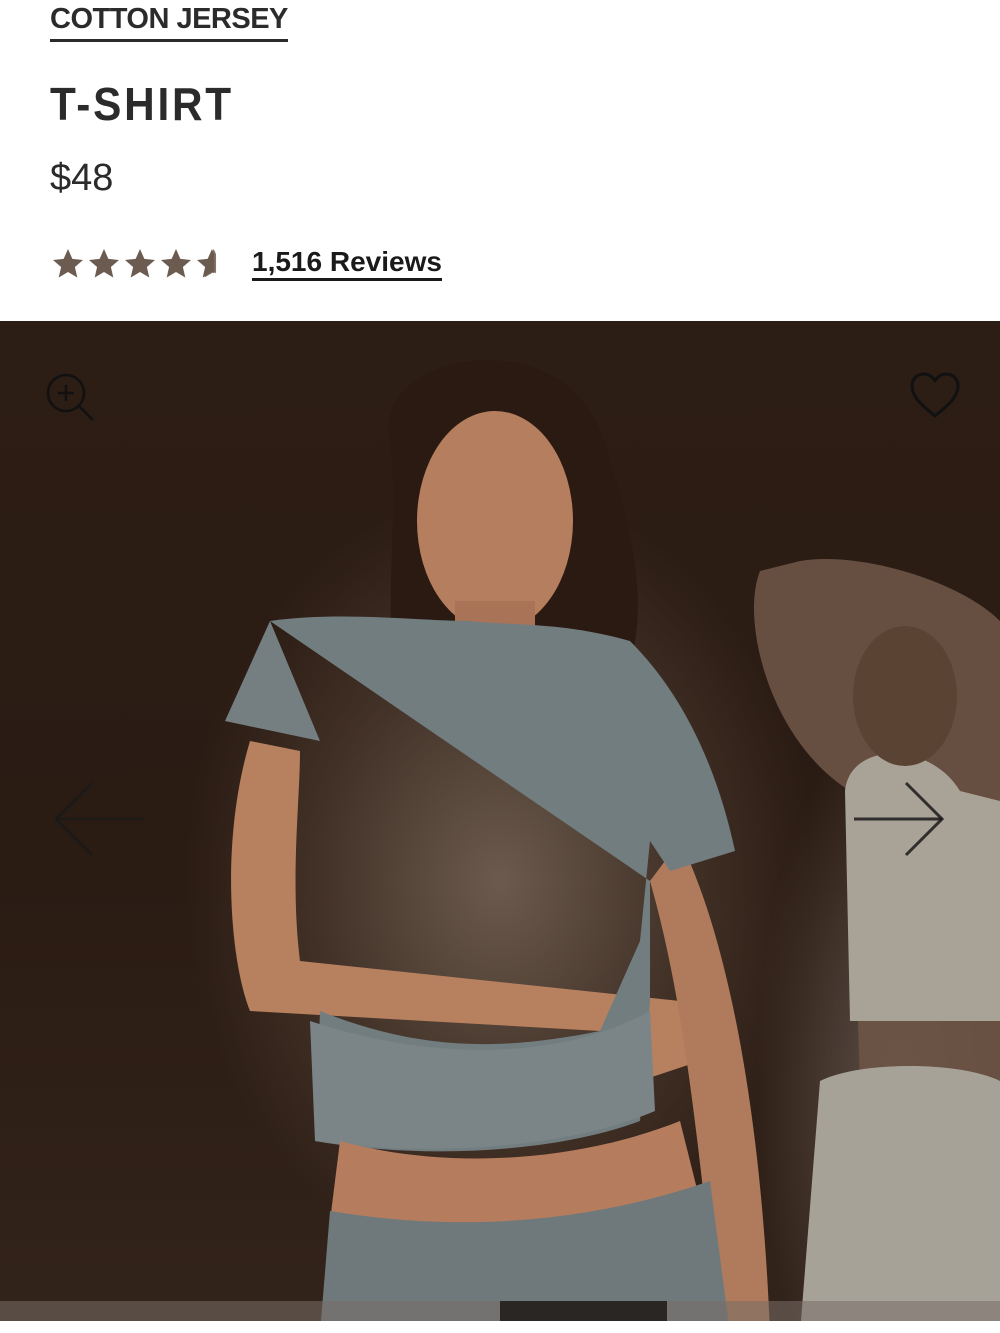  What do you see at coordinates (98, 819) in the screenshot?
I see `arrow-left-icon` at bounding box center [98, 819].